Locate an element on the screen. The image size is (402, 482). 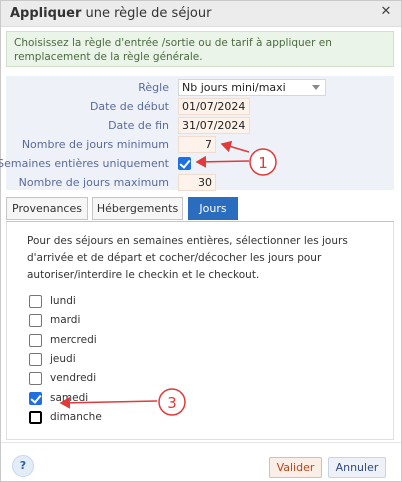
regle-label: Règle is located at coordinates (153, 87).